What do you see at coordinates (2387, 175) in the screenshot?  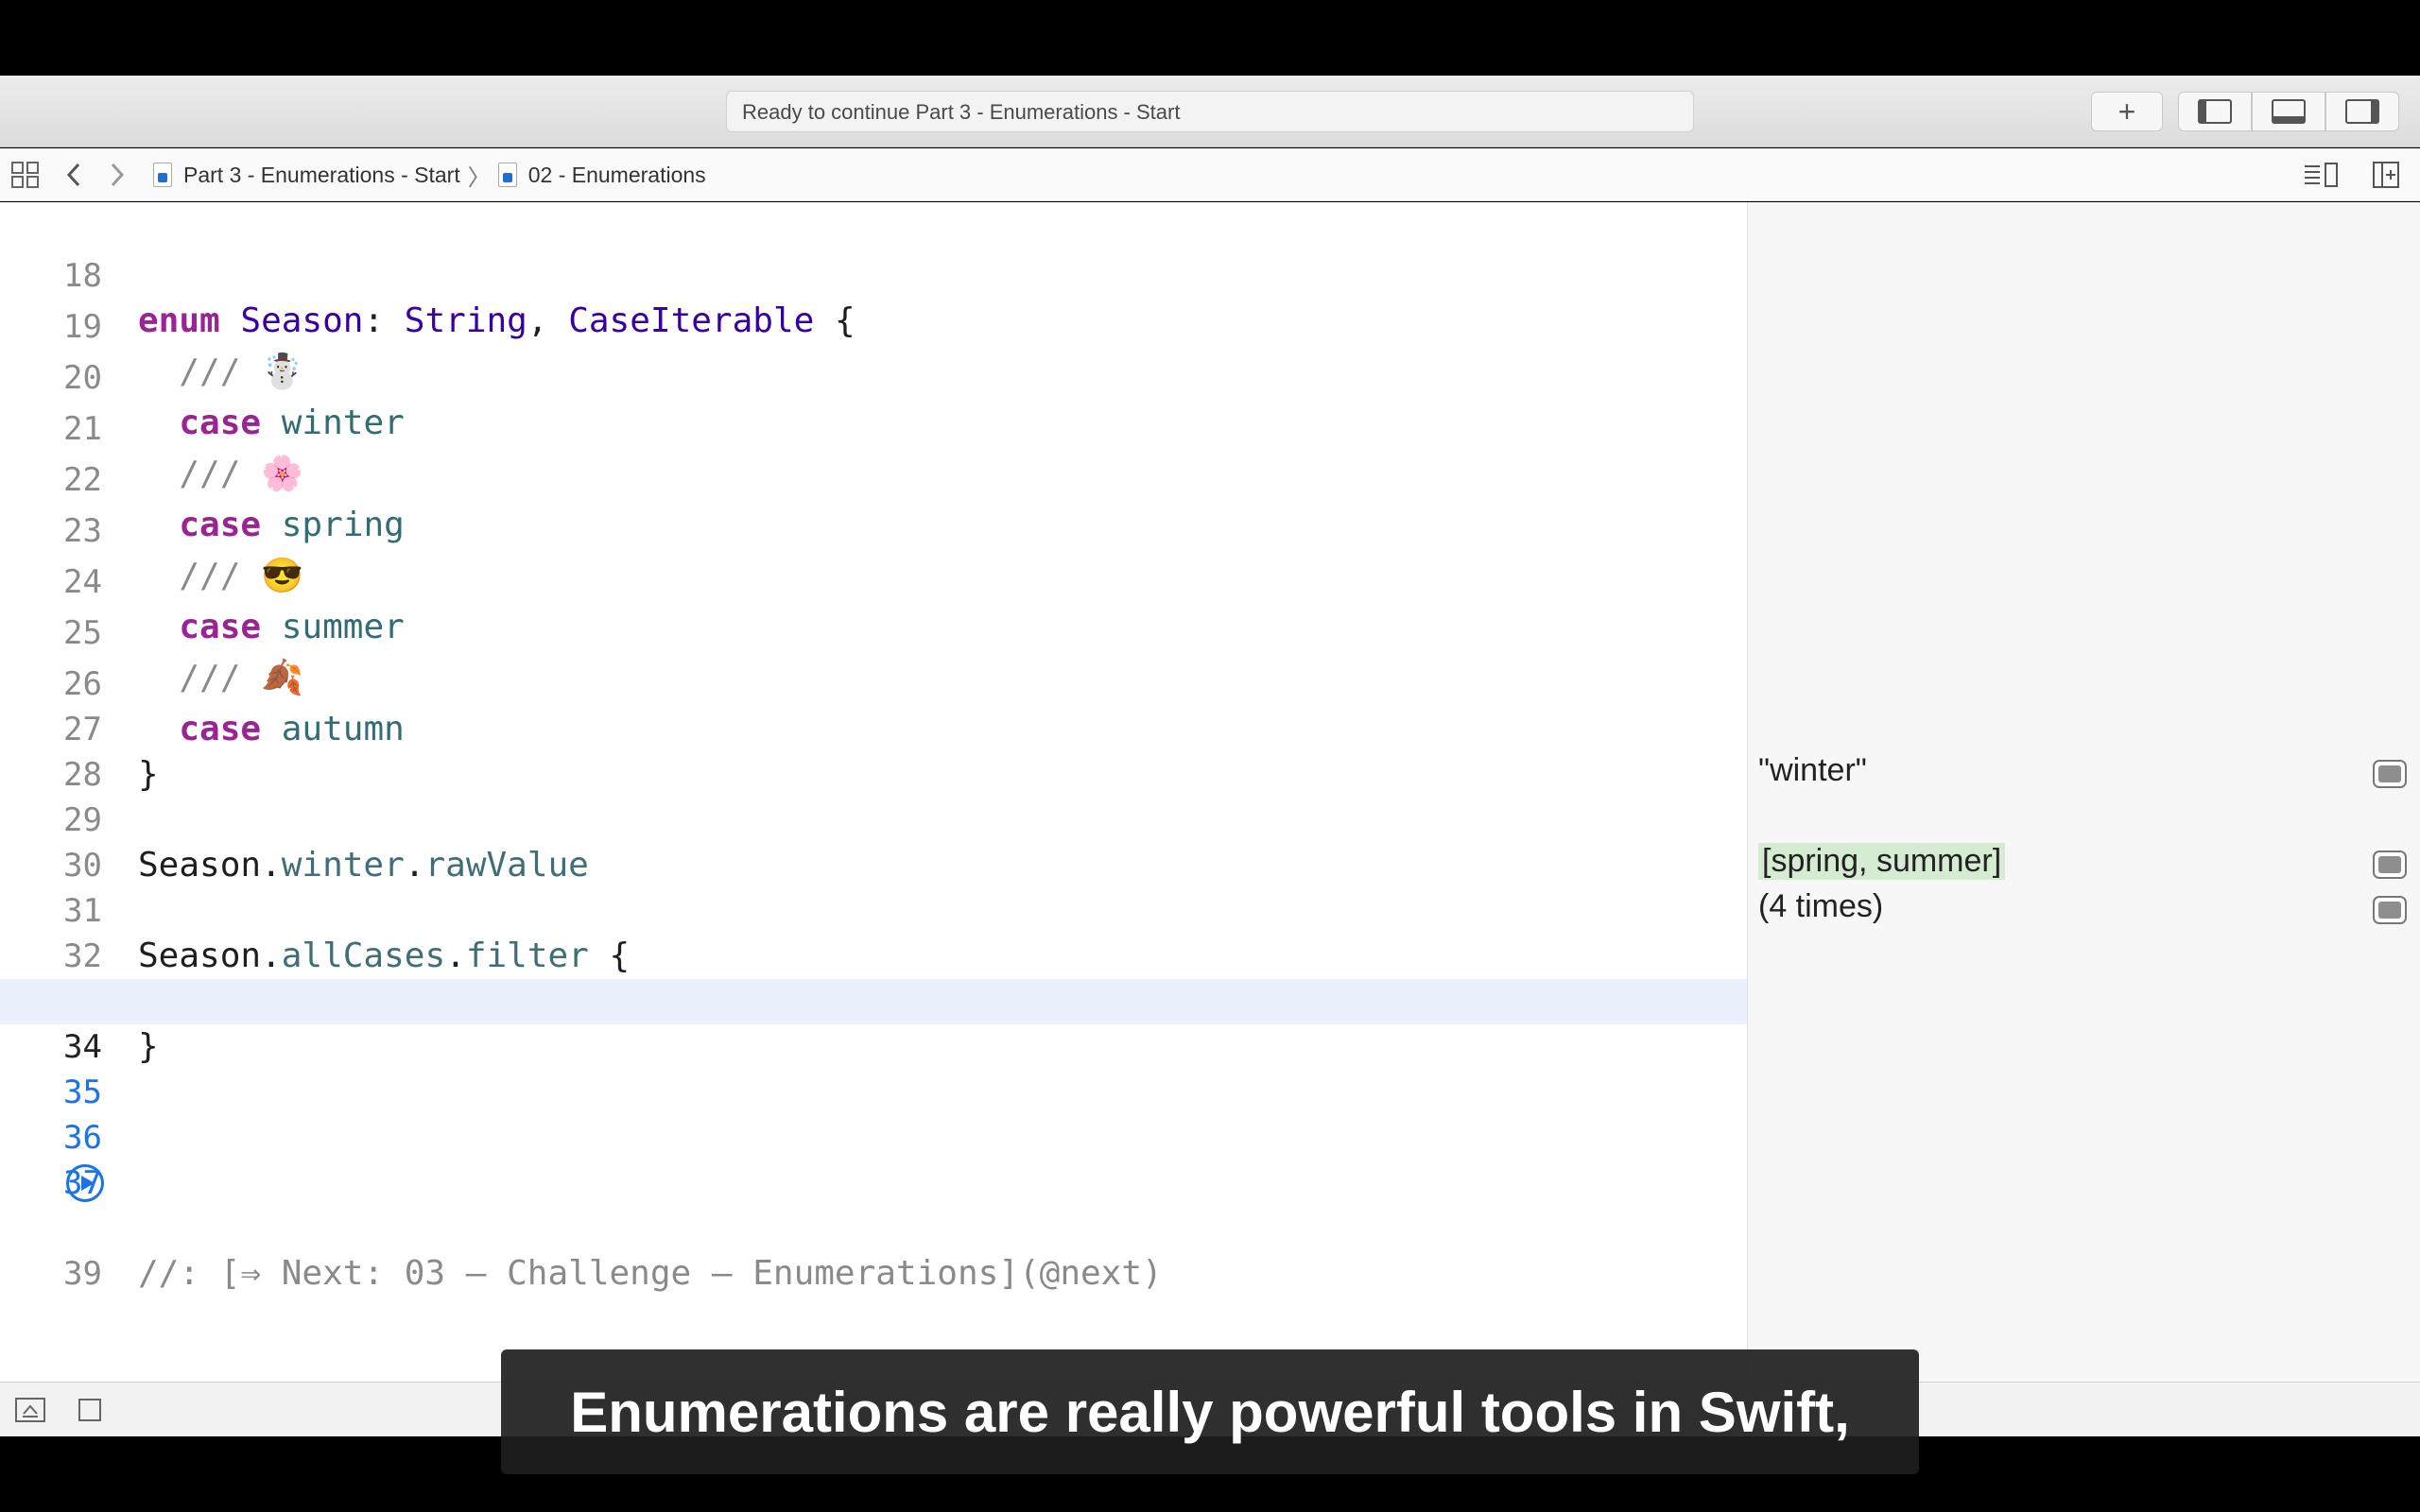 I see `add-editor-split-icon` at bounding box center [2387, 175].